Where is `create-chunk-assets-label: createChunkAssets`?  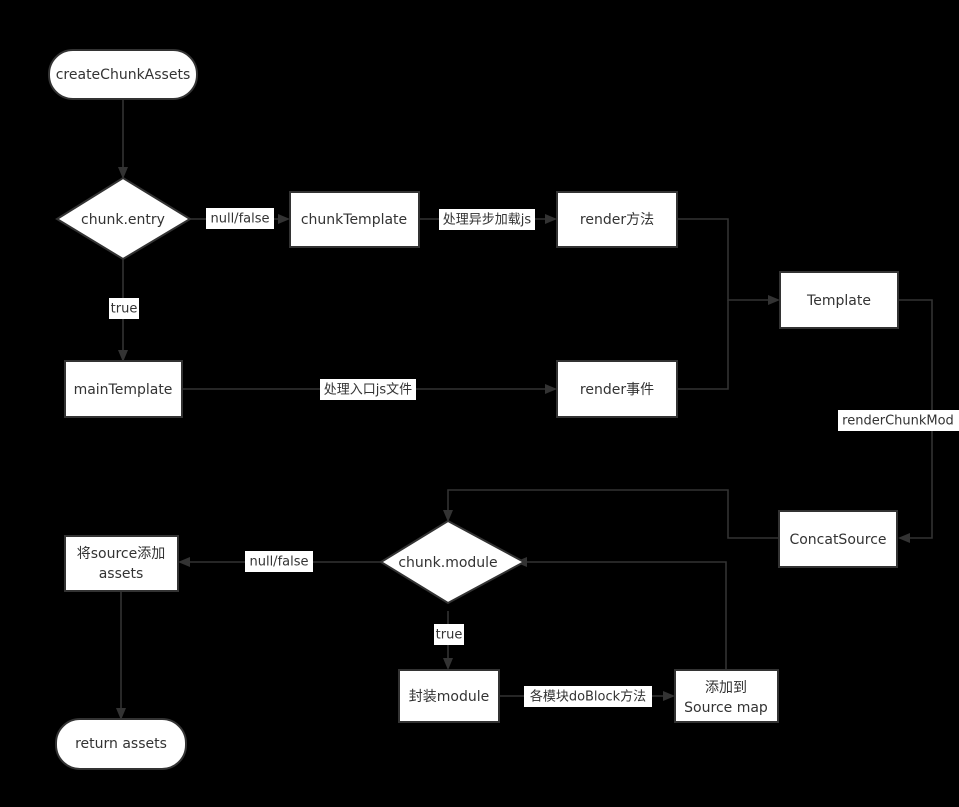 create-chunk-assets-label: createChunkAssets is located at coordinates (123, 75).